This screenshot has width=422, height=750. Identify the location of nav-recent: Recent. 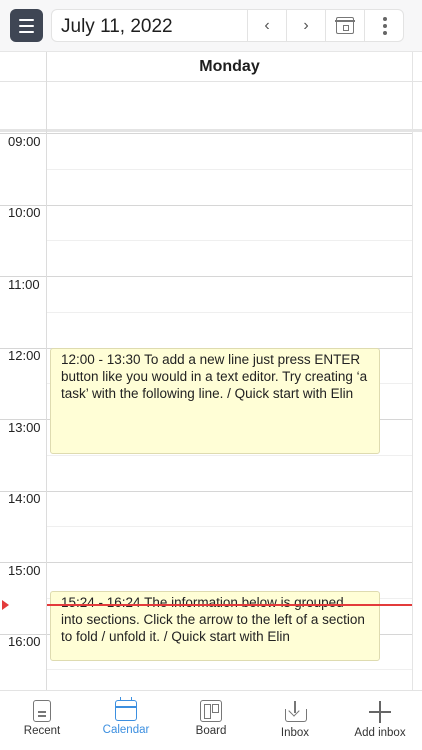
(42, 720).